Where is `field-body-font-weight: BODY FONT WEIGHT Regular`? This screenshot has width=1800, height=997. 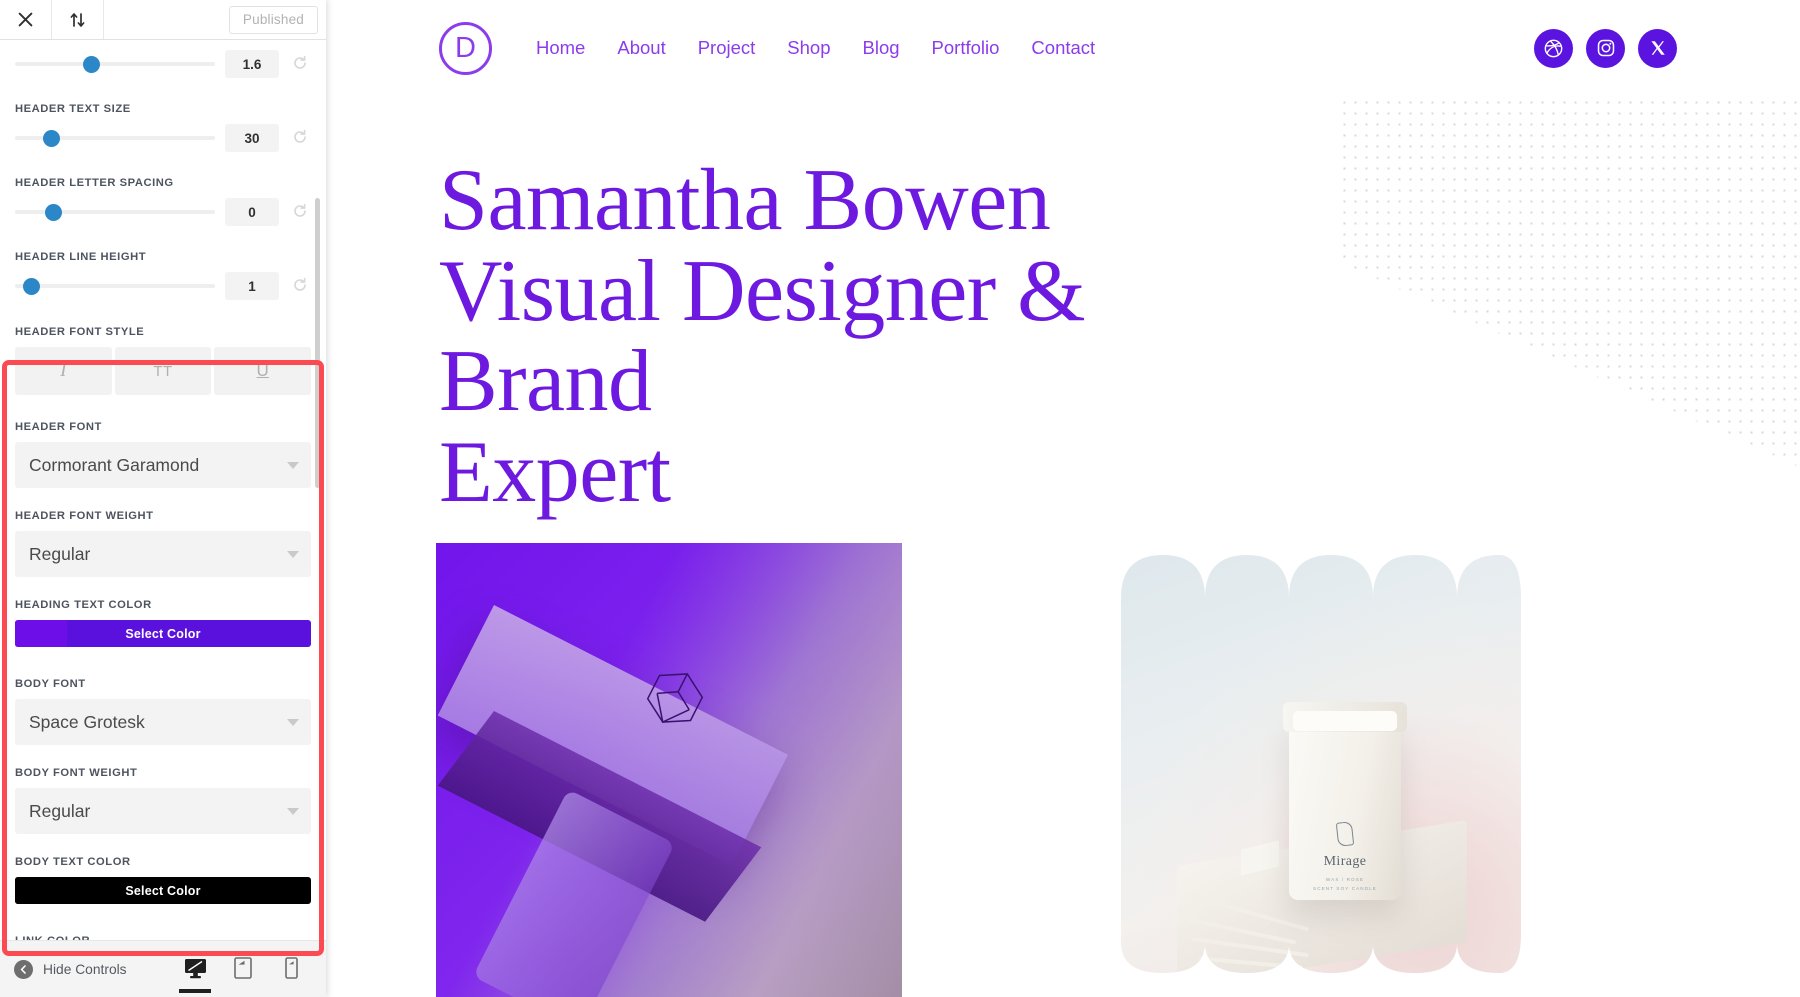
field-body-font-weight: BODY FONT WEIGHT Regular is located at coordinates (163, 800).